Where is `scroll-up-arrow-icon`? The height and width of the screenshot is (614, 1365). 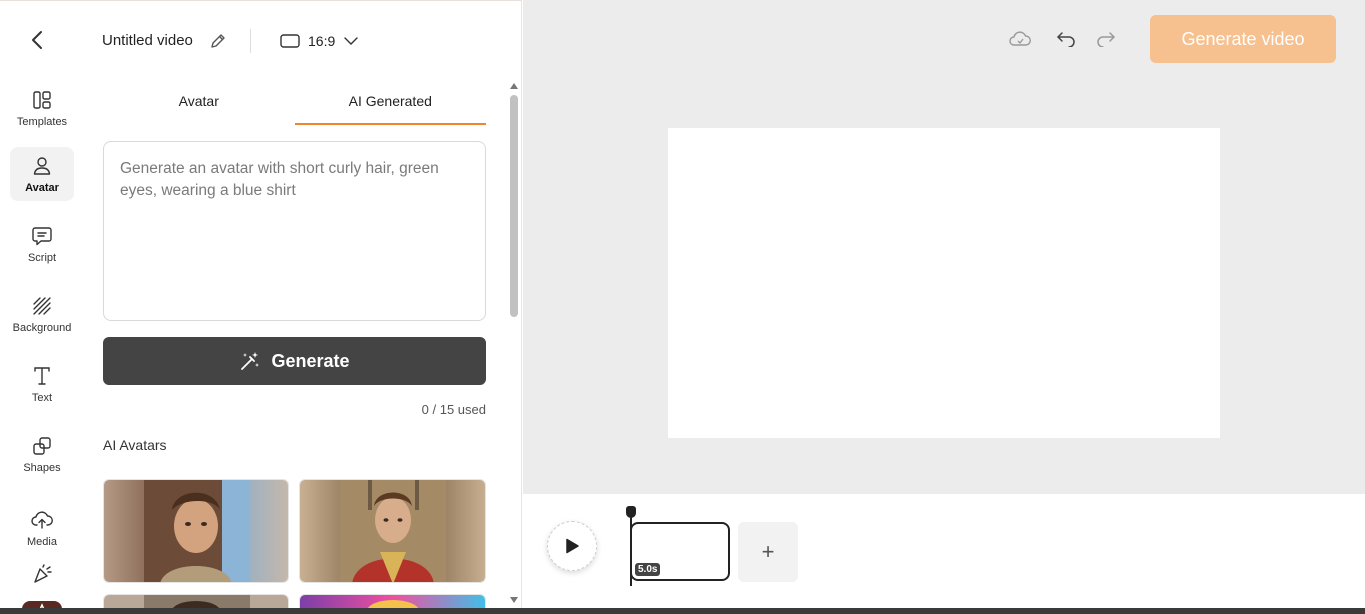 scroll-up-arrow-icon is located at coordinates (514, 86).